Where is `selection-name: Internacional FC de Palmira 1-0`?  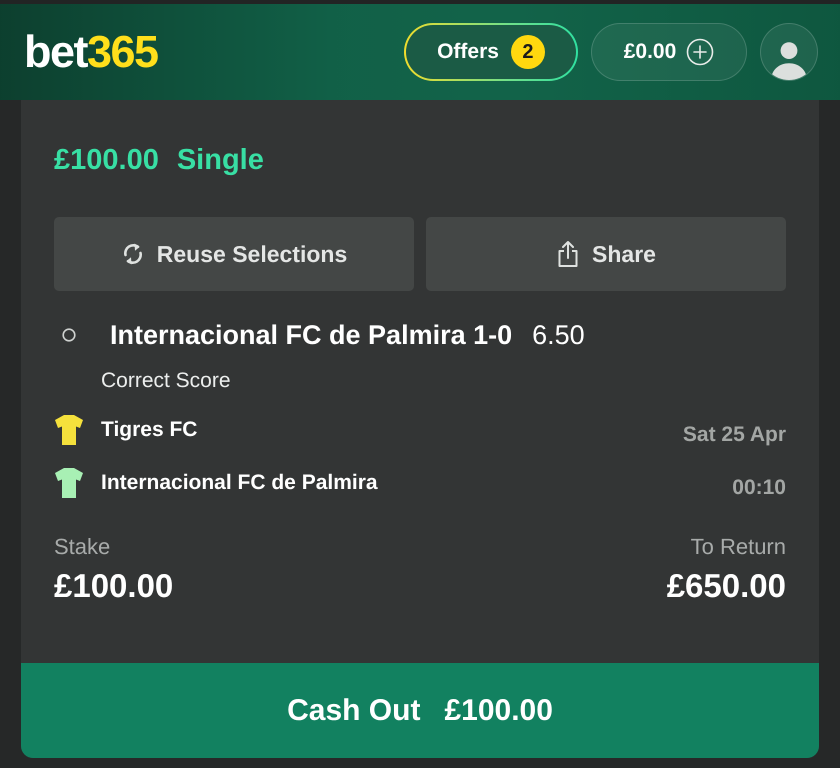 selection-name: Internacional FC de Palmira 1-0 is located at coordinates (311, 335).